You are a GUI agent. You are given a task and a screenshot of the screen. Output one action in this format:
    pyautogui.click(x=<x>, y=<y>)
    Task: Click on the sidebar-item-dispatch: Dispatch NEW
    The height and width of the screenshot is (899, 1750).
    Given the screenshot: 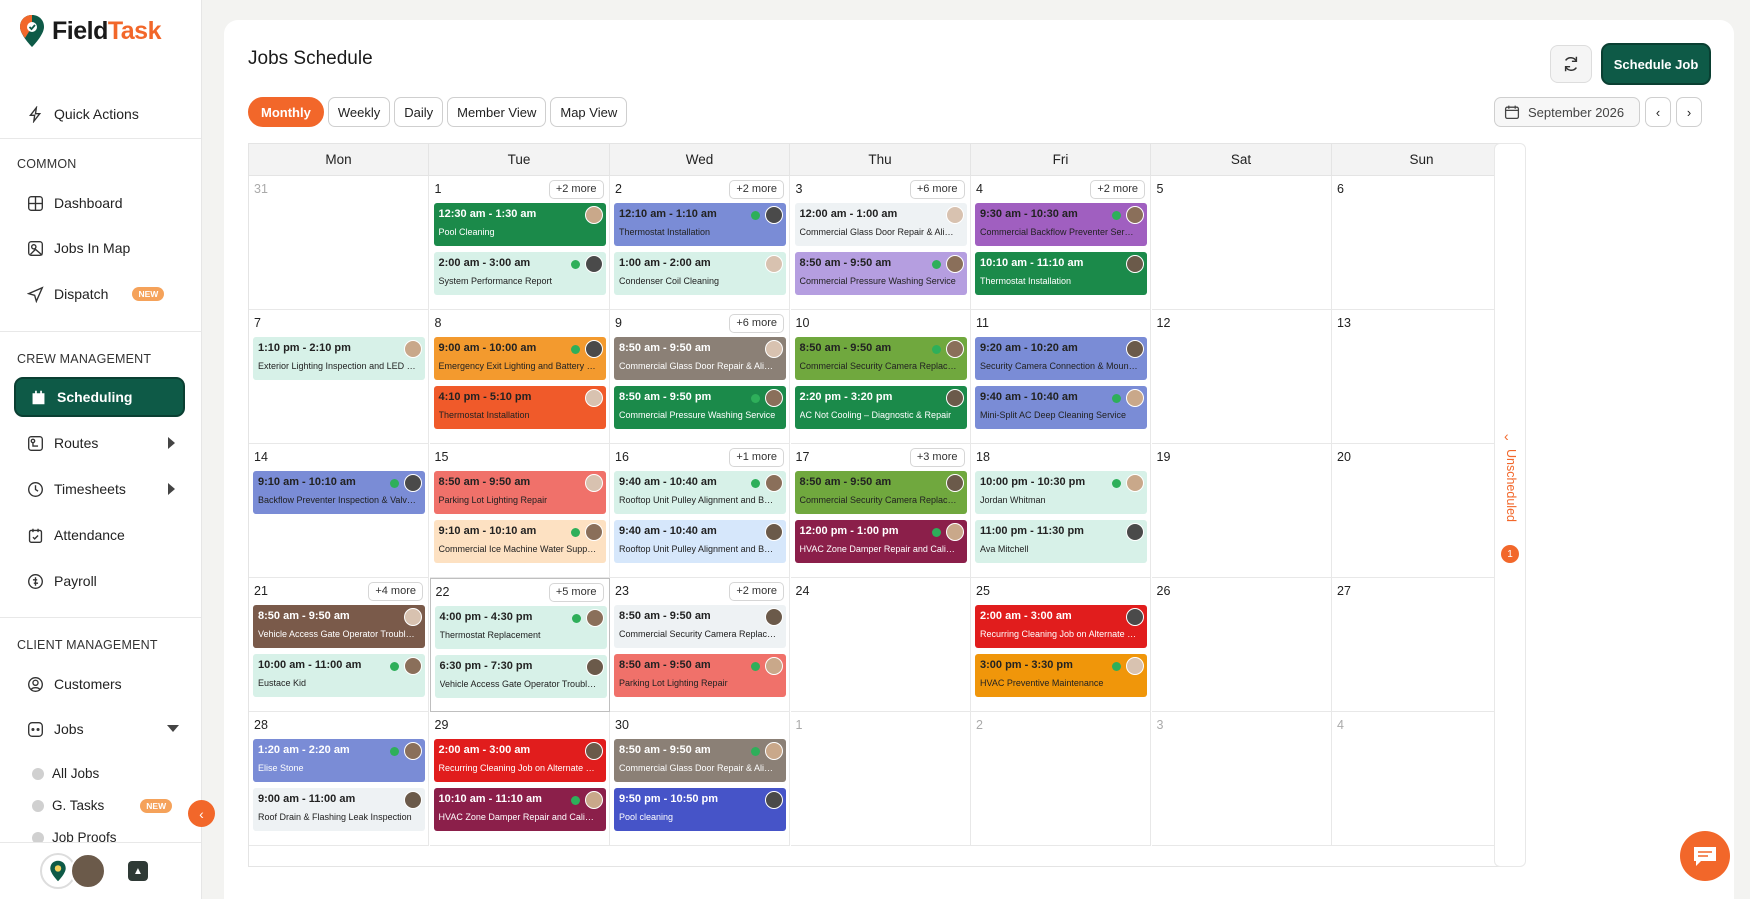 What is the action you would take?
    pyautogui.click(x=95, y=294)
    